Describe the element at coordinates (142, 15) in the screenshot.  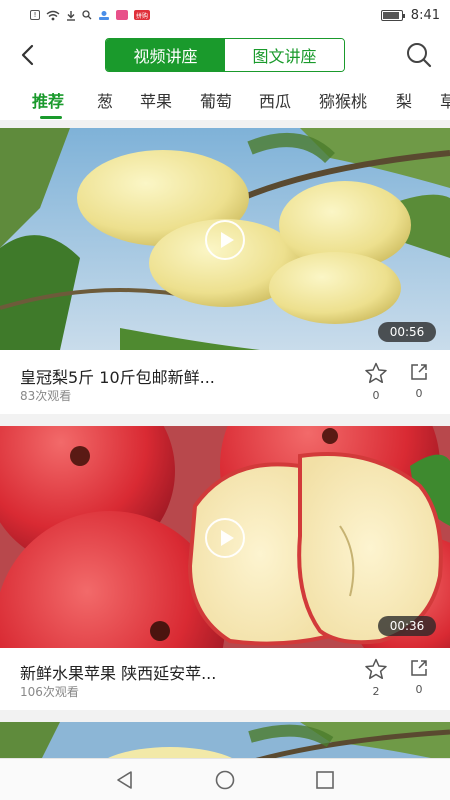
I see `pinduoduo-icon: 拼购` at that location.